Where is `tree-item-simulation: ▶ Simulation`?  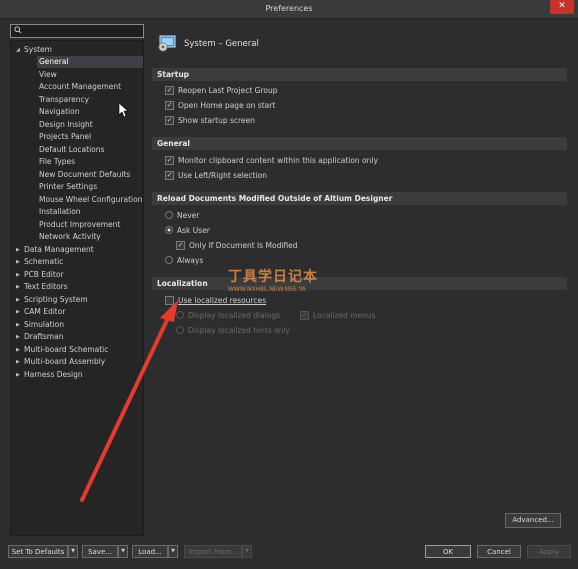 tree-item-simulation: ▶ Simulation is located at coordinates (40, 325).